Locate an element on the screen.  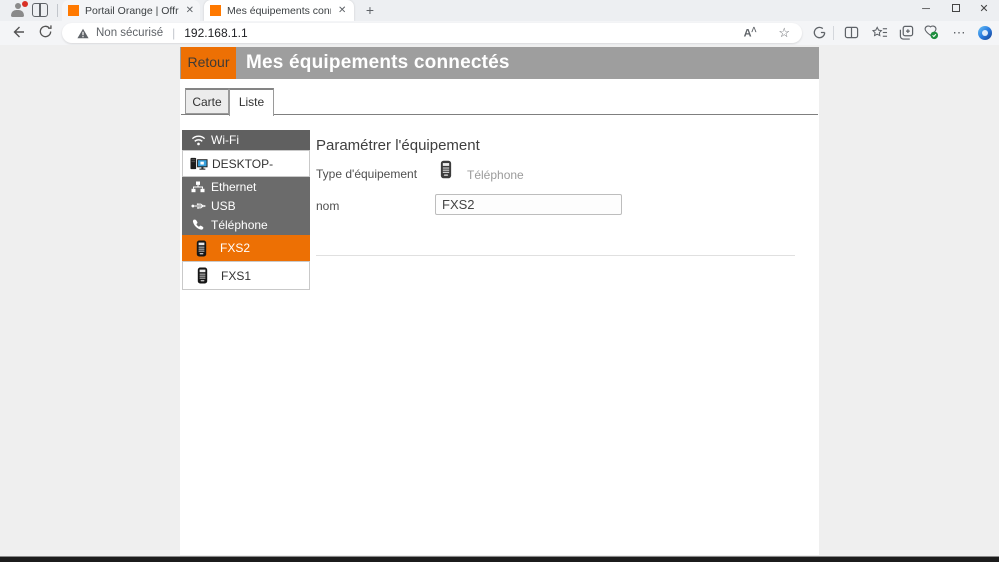
sidebar-item-ethernet: Ethernet is located at coordinates (246, 186).